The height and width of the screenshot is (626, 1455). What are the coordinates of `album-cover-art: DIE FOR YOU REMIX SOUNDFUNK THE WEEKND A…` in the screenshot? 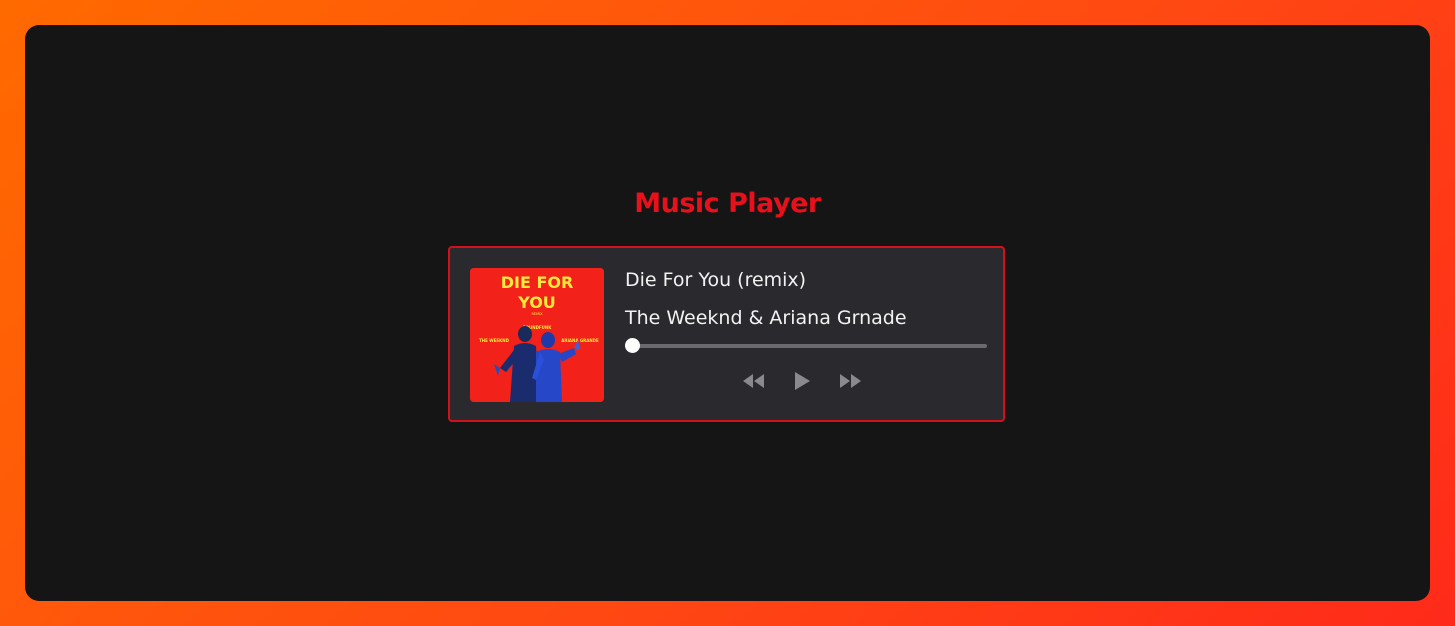 It's located at (537, 335).